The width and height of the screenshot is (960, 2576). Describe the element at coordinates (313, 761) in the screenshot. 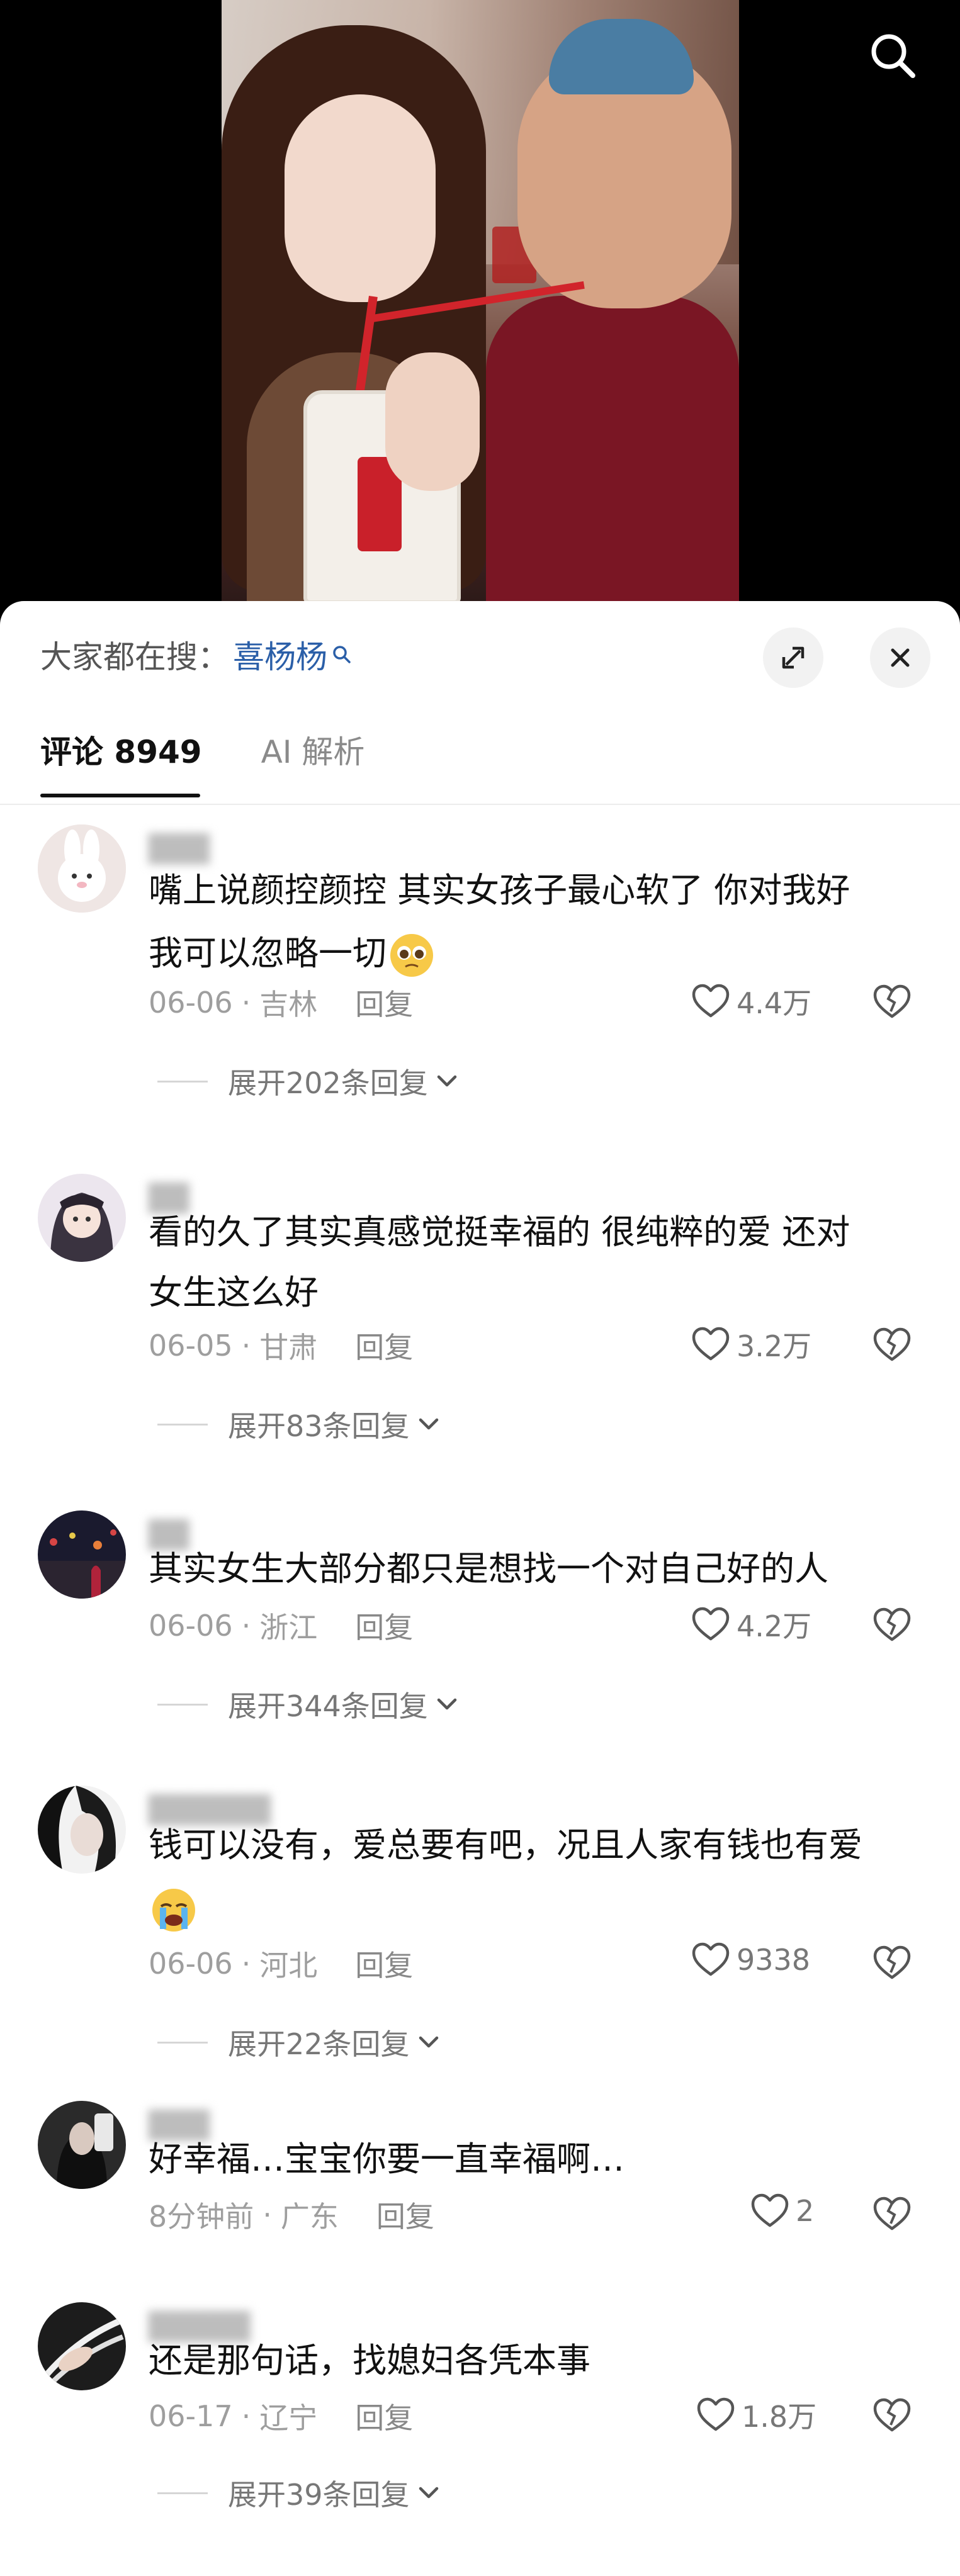

I see `tab-ai-analysis: AI 解析` at that location.